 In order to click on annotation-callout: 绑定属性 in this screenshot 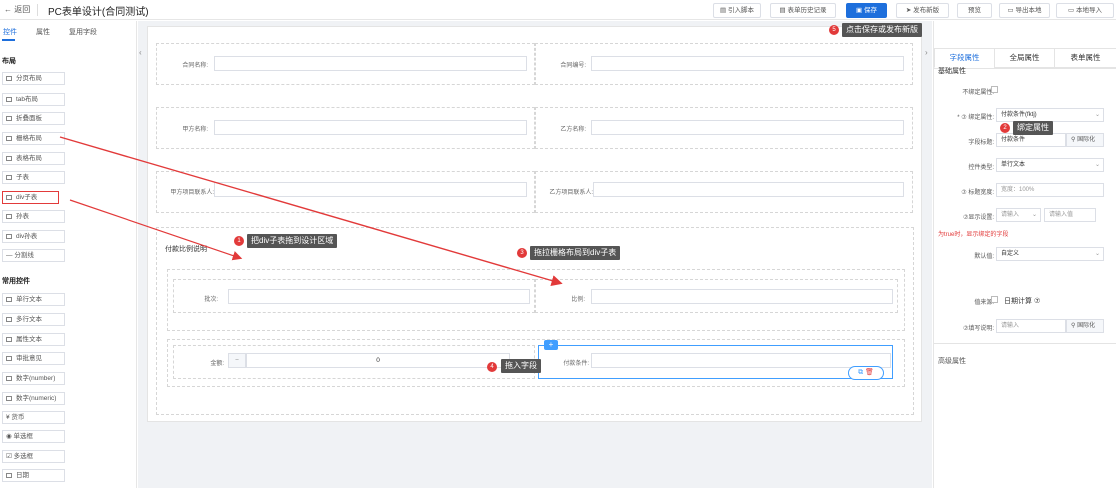, I will do `click(1033, 128)`.